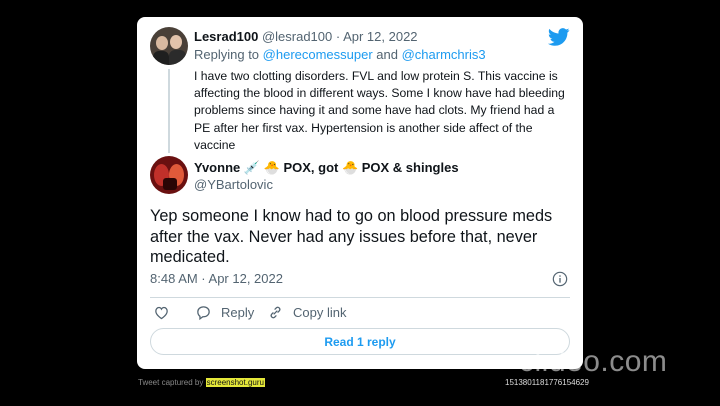 The height and width of the screenshot is (406, 720). What do you see at coordinates (559, 37) in the screenshot?
I see `twitter-bird-icon` at bounding box center [559, 37].